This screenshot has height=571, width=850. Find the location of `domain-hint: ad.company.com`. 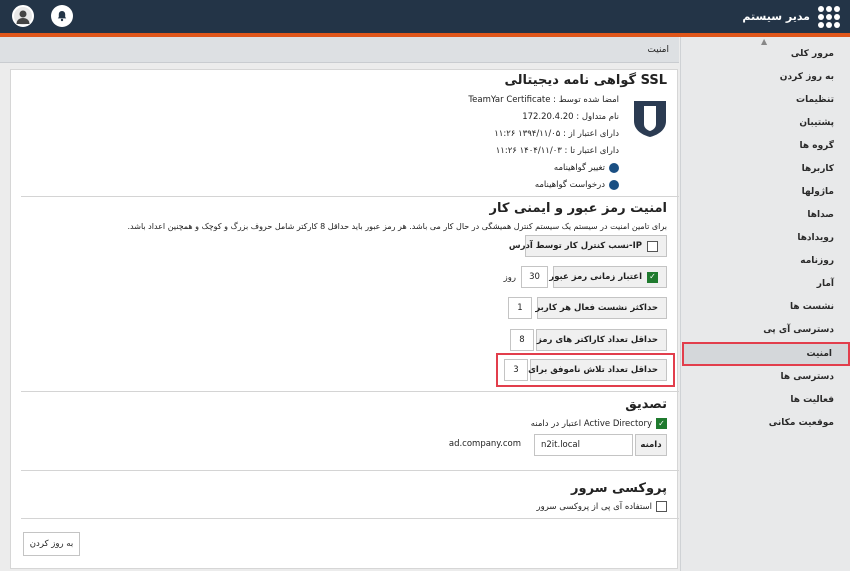

domain-hint: ad.company.com is located at coordinates (484, 444).